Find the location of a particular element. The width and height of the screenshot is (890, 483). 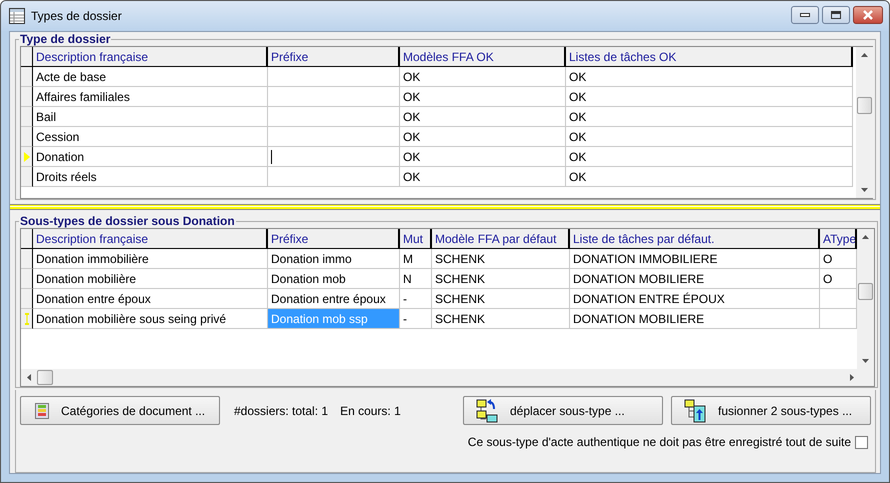

table-cell: DONATION ENTRE ÉPOUX is located at coordinates (695, 299).